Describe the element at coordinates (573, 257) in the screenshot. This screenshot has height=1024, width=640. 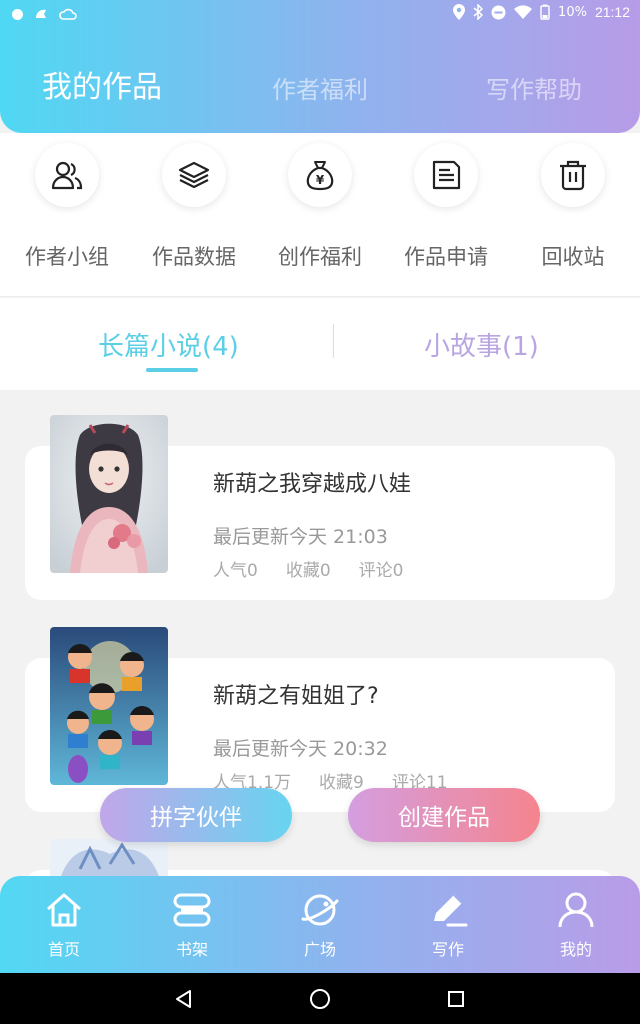
I see `quick-action-label: 回收站` at that location.